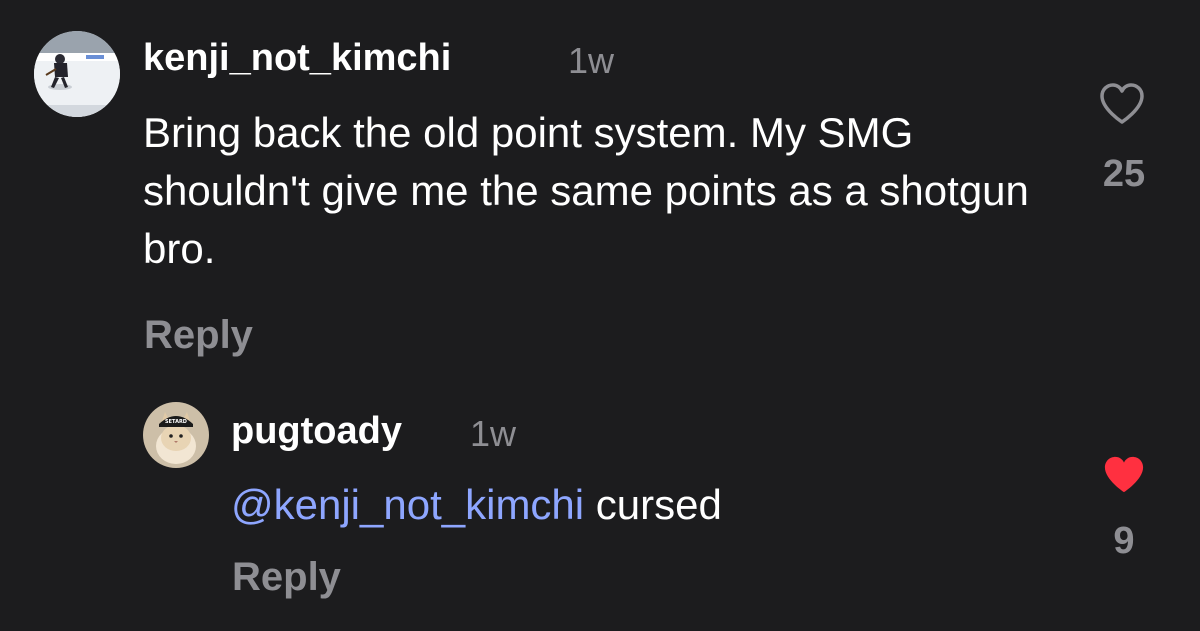 The image size is (1200, 631). I want to click on heart-filled-icon, so click(1124, 474).